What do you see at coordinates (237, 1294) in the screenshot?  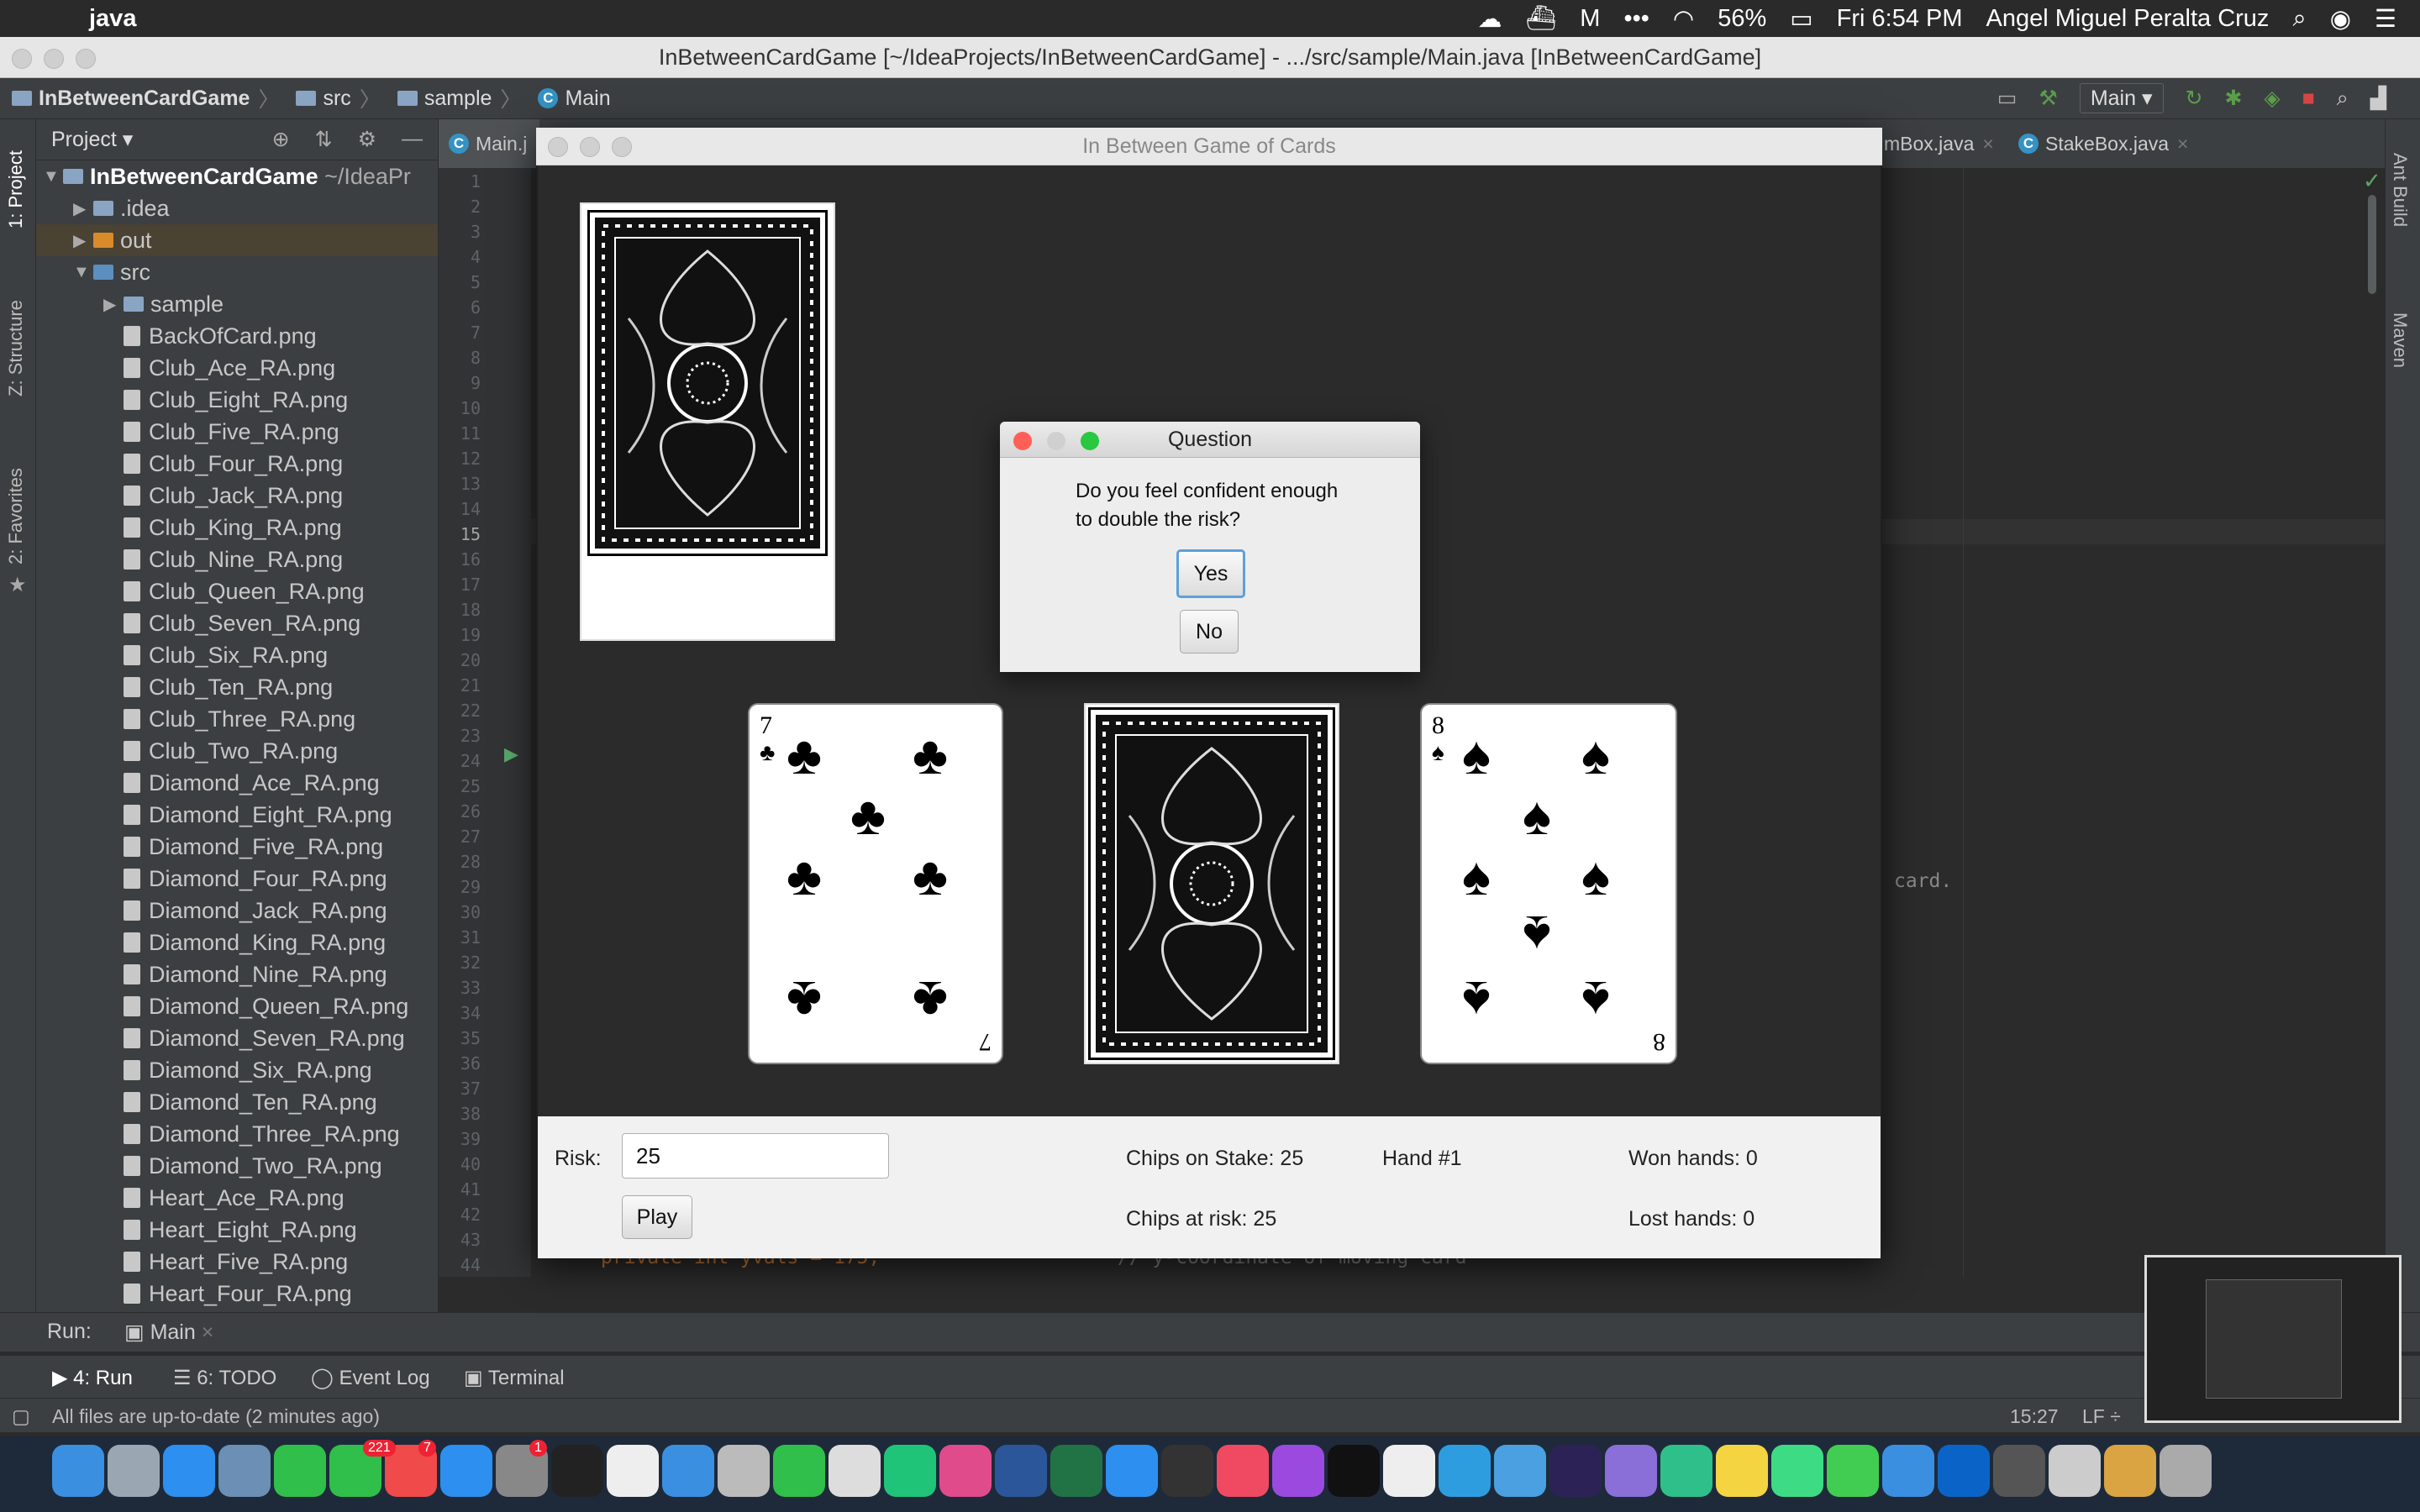 I see `tree-file-item: Heart_Four_RA.png` at bounding box center [237, 1294].